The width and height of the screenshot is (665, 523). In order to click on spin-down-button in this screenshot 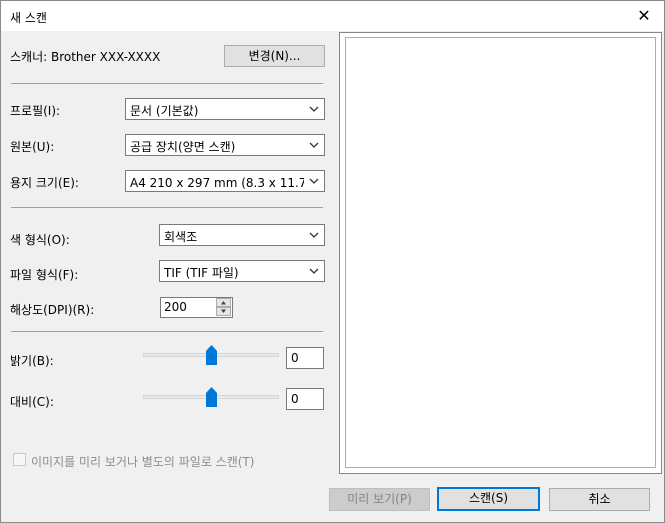, I will do `click(223, 311)`.